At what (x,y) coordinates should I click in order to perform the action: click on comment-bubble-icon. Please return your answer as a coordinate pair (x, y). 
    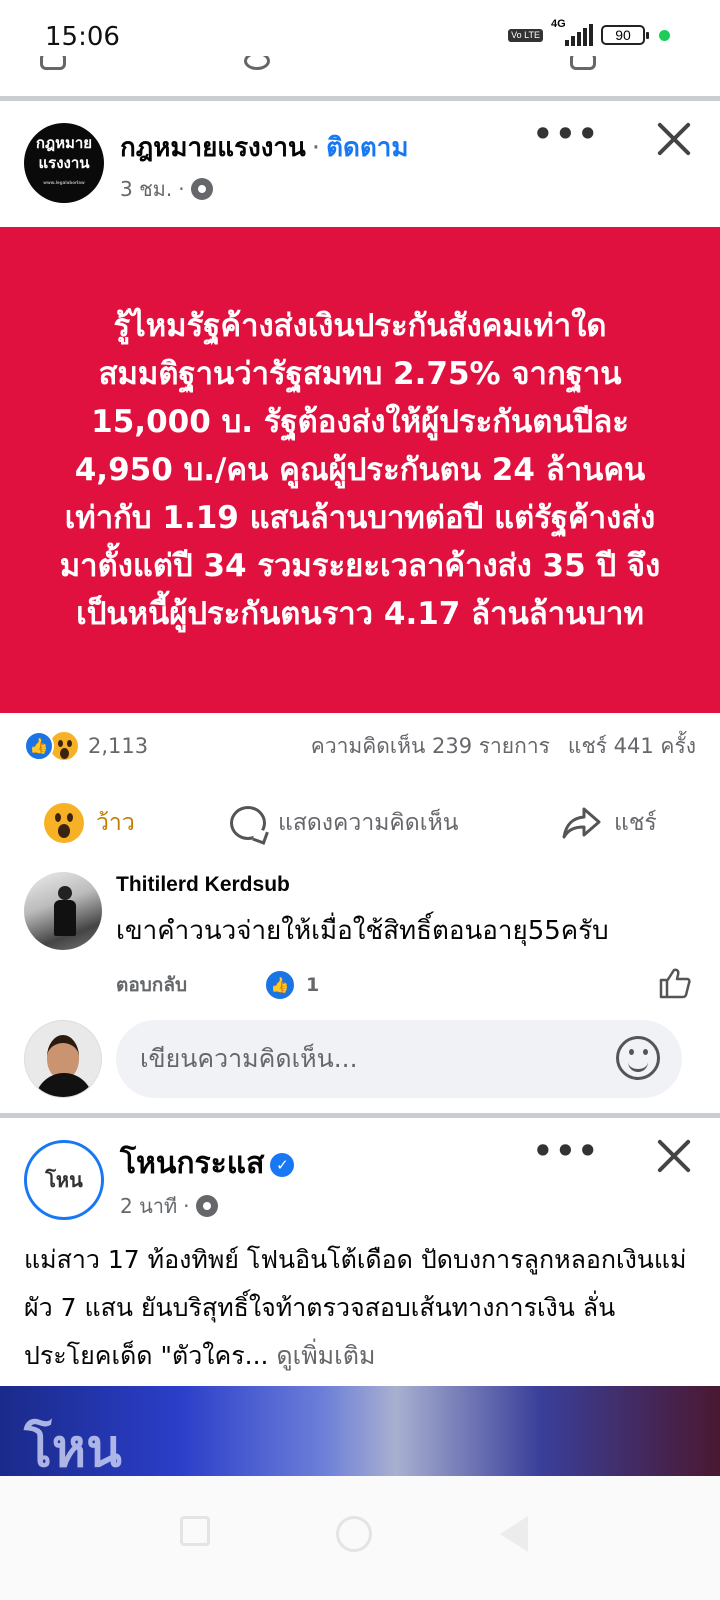
    Looking at the image, I should click on (248, 823).